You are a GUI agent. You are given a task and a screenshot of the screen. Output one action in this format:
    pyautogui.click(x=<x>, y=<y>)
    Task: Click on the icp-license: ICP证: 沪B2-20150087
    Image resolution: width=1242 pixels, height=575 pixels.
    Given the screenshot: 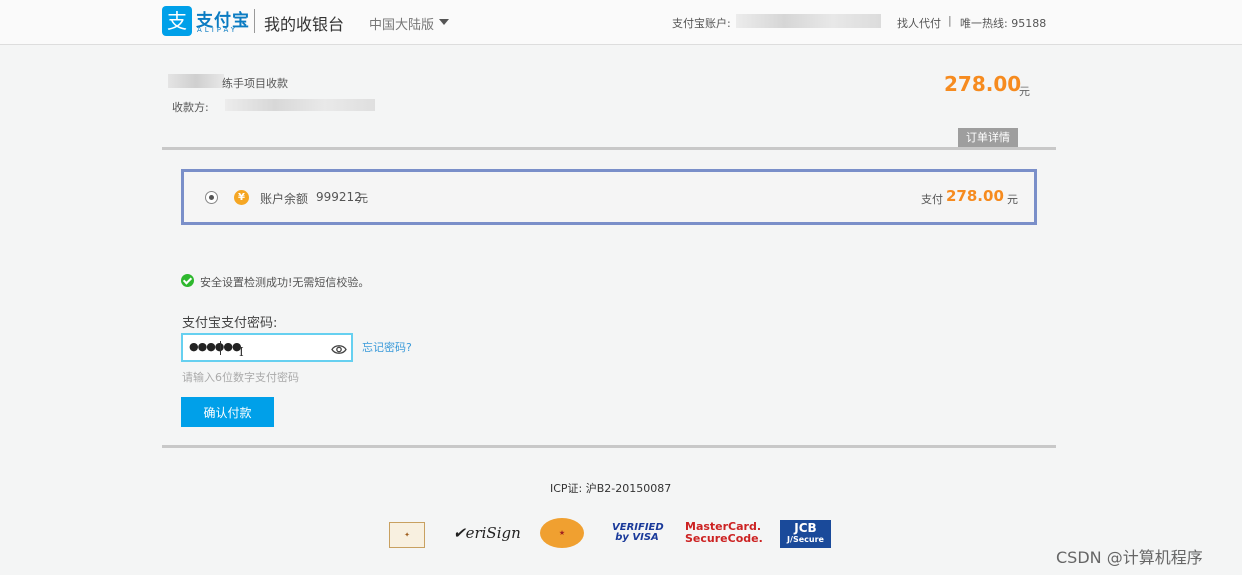 What is the action you would take?
    pyautogui.click(x=611, y=488)
    